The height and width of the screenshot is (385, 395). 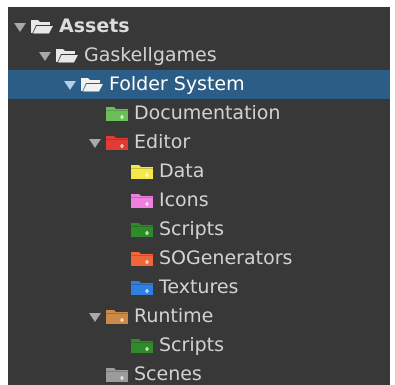 I want to click on tree-item-scenes: Scenes, so click(x=199, y=372).